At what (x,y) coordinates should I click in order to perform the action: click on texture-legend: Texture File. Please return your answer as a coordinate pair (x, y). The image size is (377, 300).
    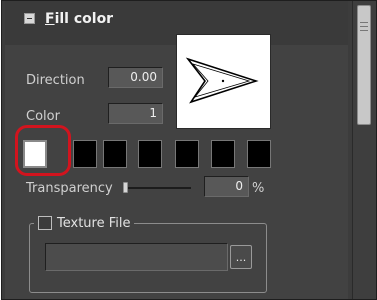
    Looking at the image, I should click on (84, 223).